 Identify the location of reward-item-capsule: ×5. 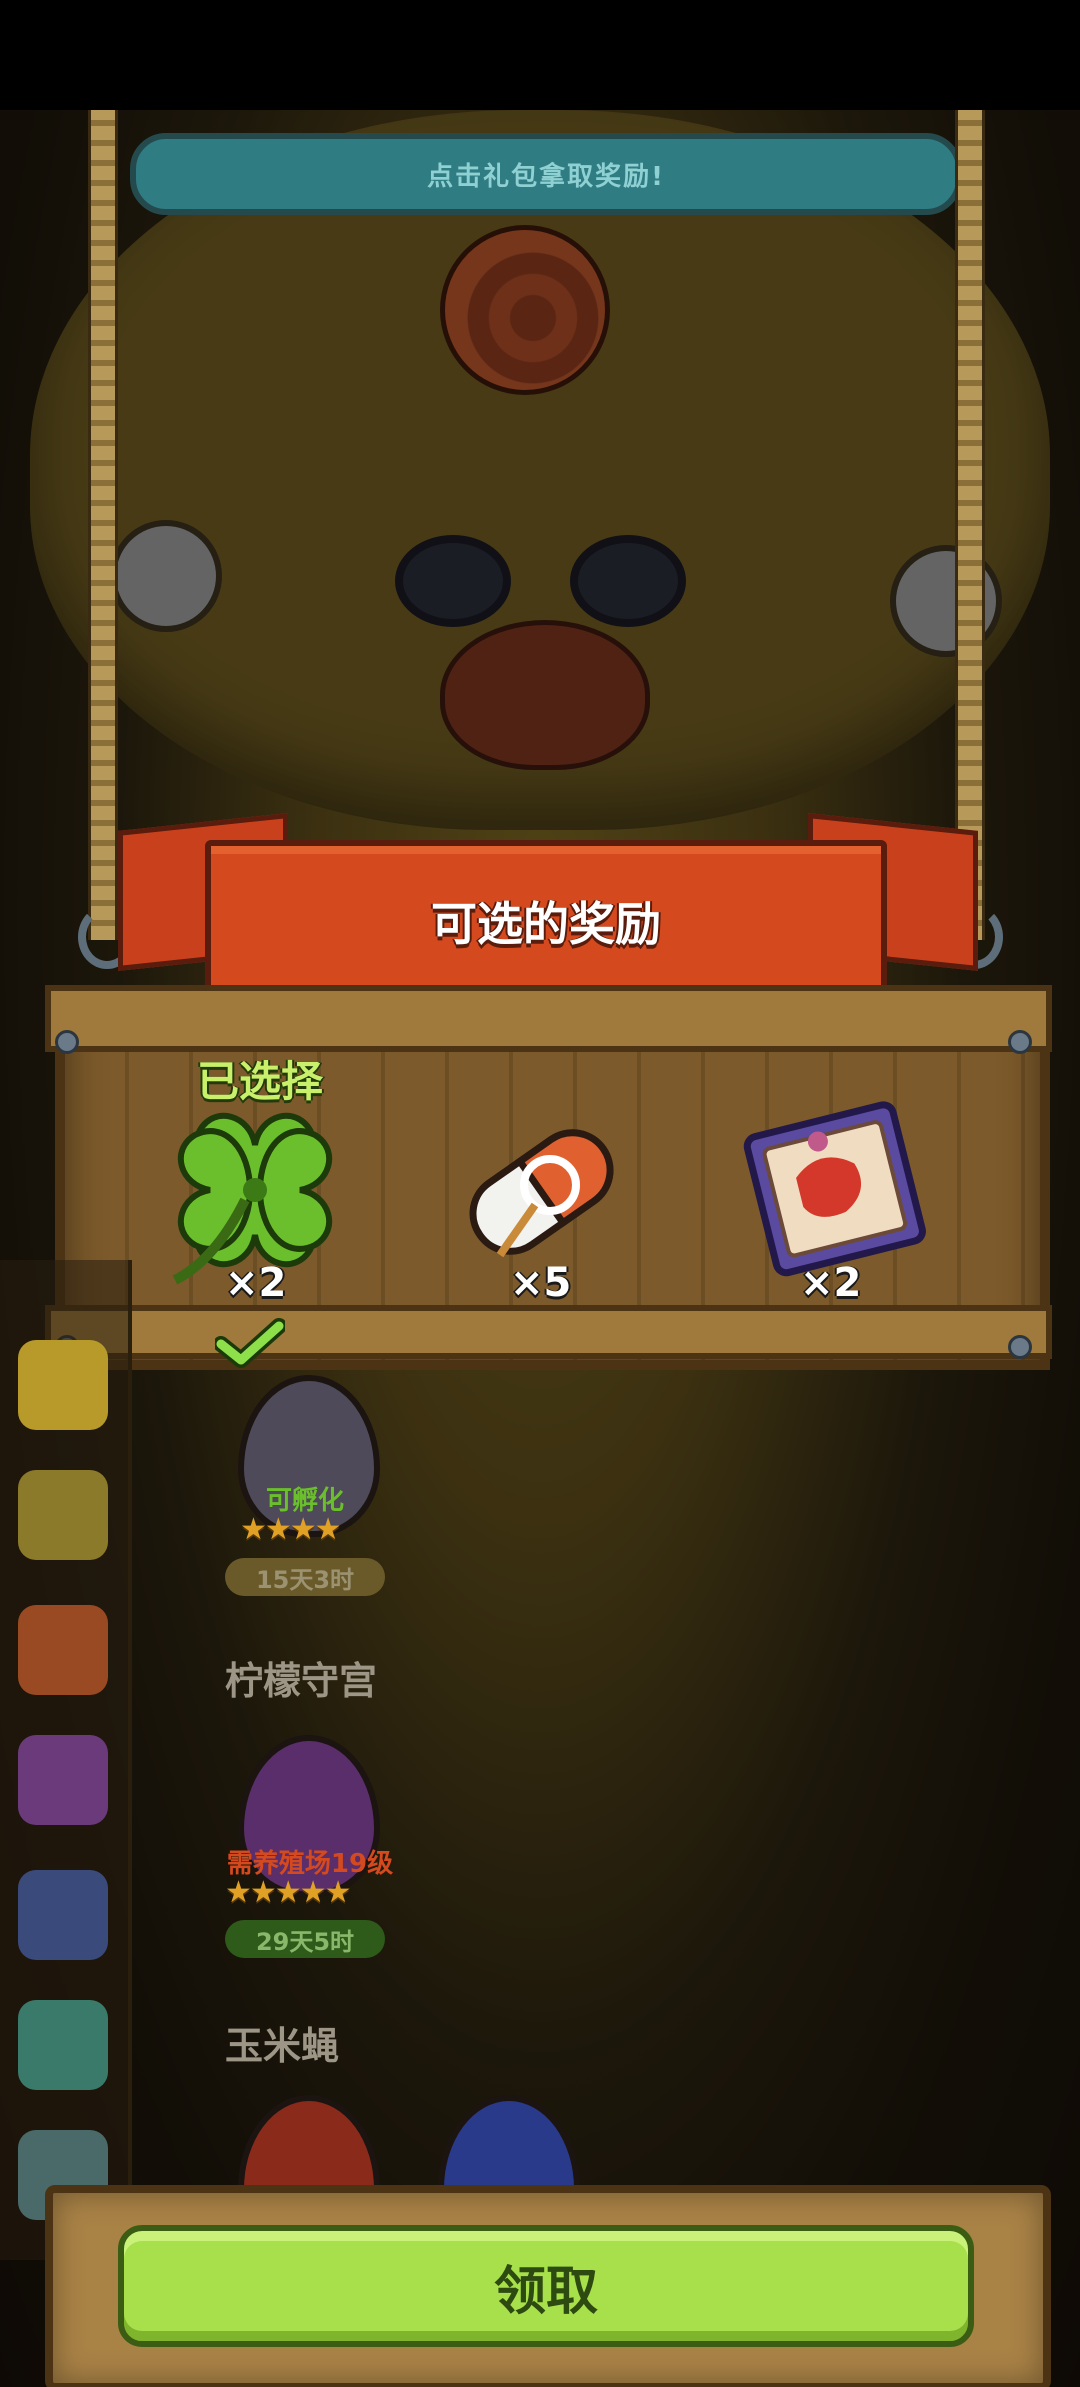
(540, 1205).